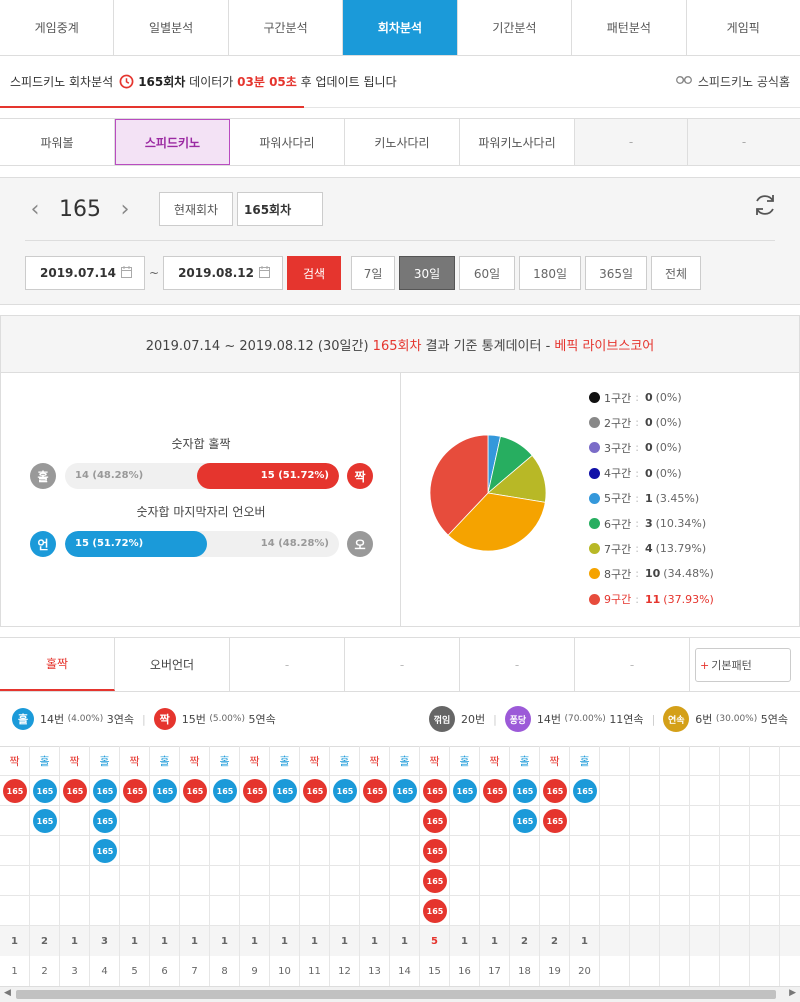  Describe the element at coordinates (668, 473) in the screenshot. I see `legend-percent: (0%)` at that location.